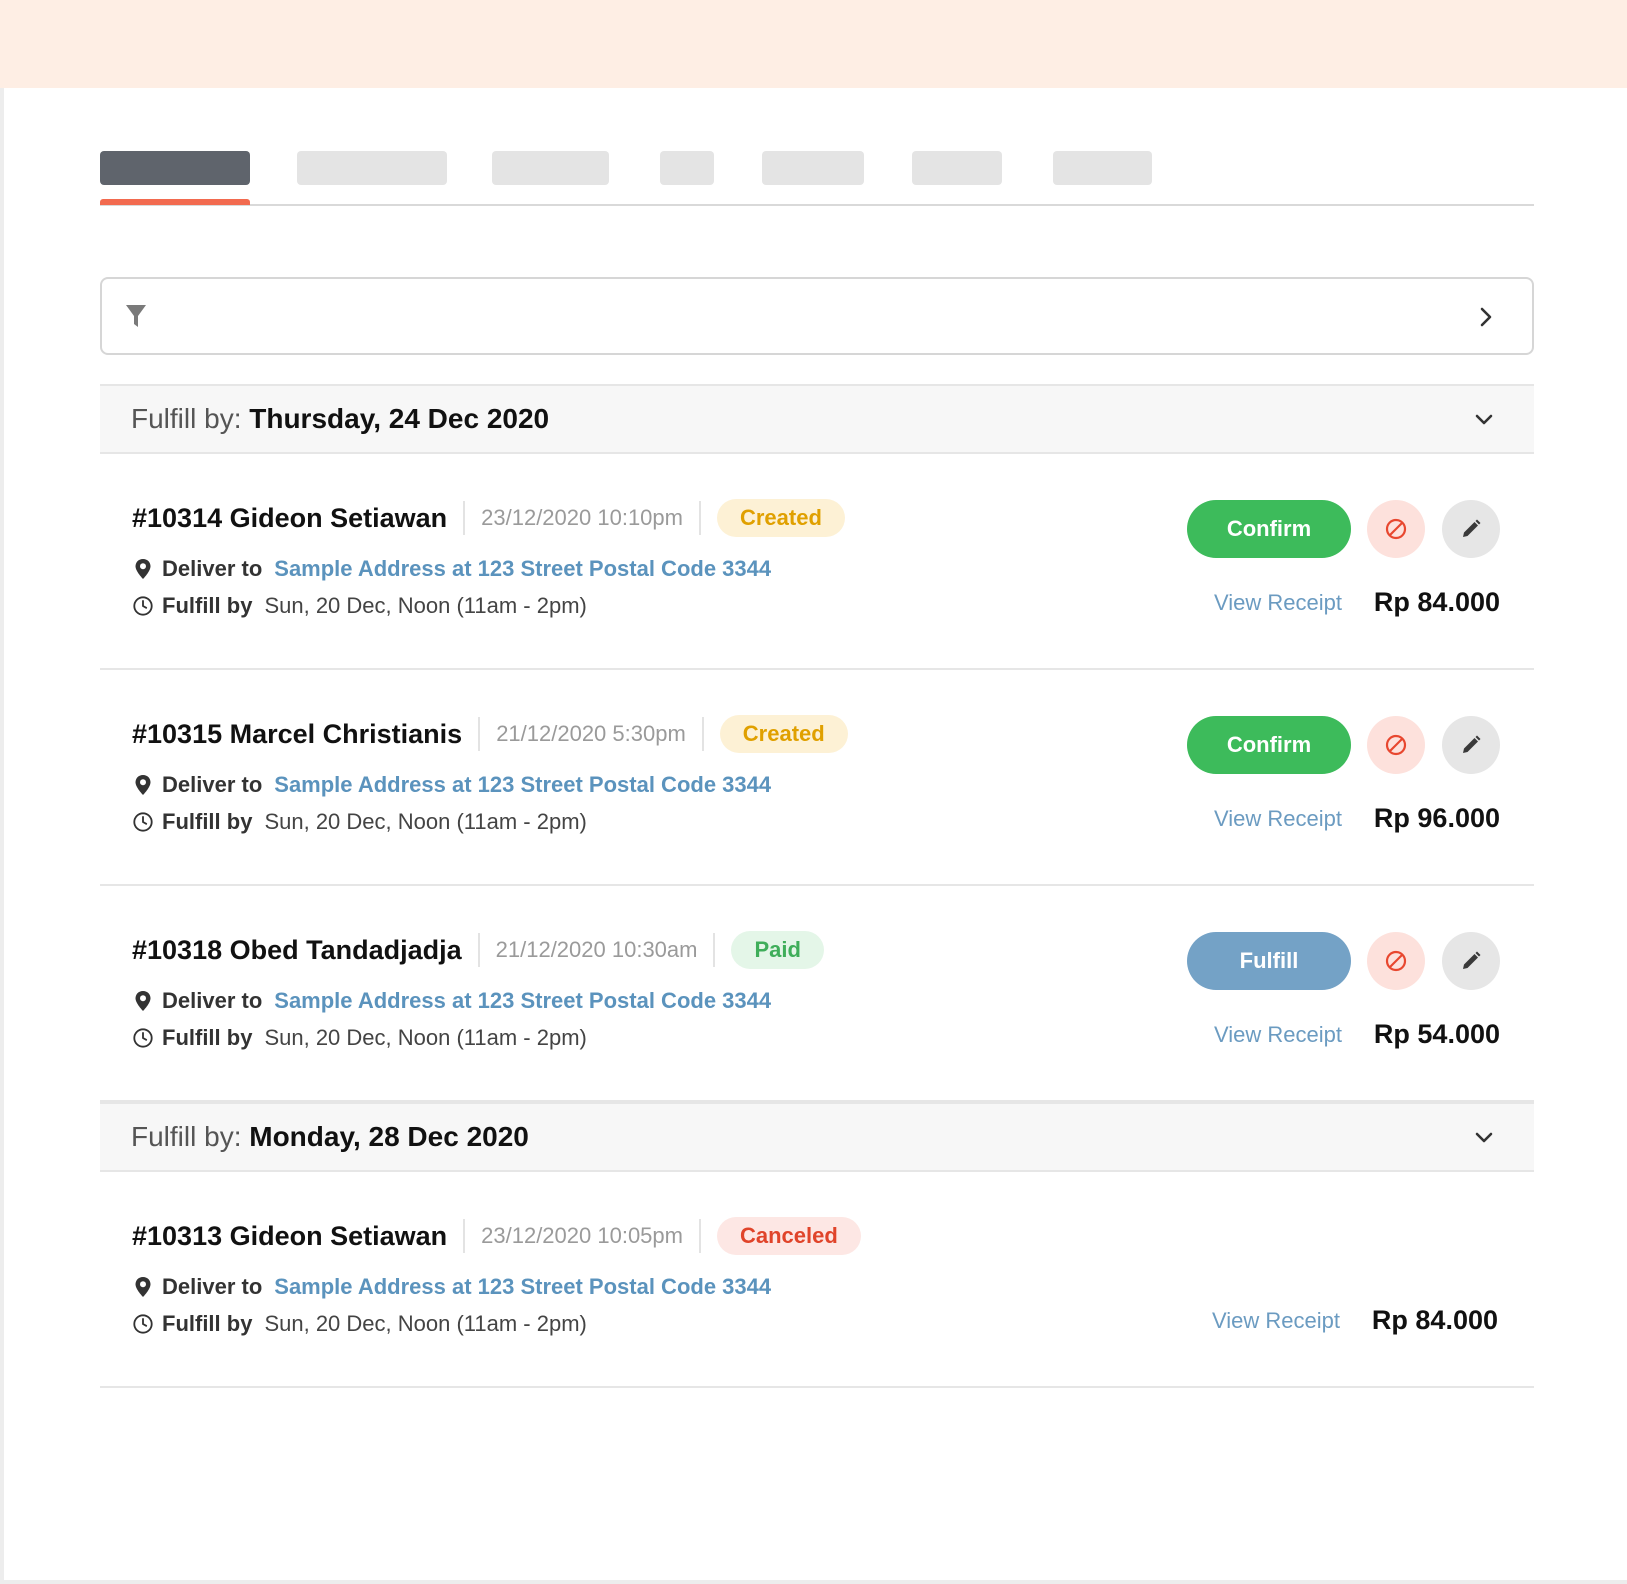  I want to click on order-title: #10318 Obed Tandadjadja, so click(297, 950).